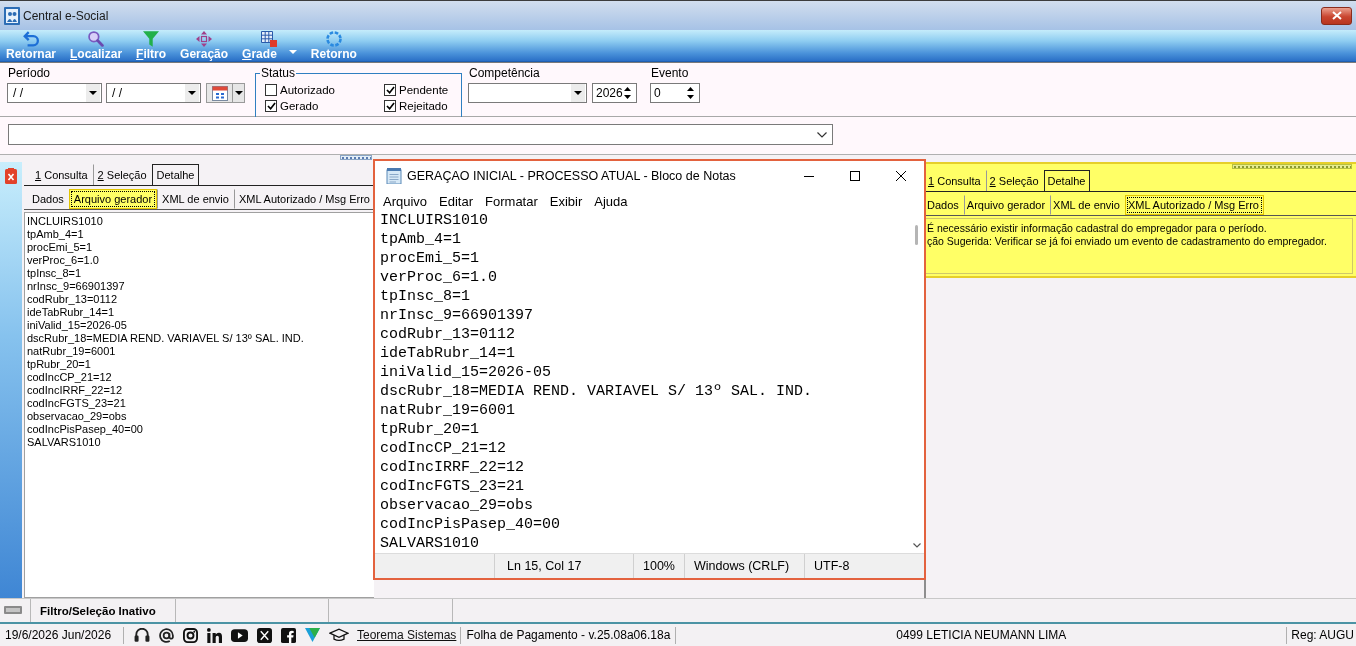  Describe the element at coordinates (544, 566) in the screenshot. I see `status-text: Ln 15, Col 17` at that location.